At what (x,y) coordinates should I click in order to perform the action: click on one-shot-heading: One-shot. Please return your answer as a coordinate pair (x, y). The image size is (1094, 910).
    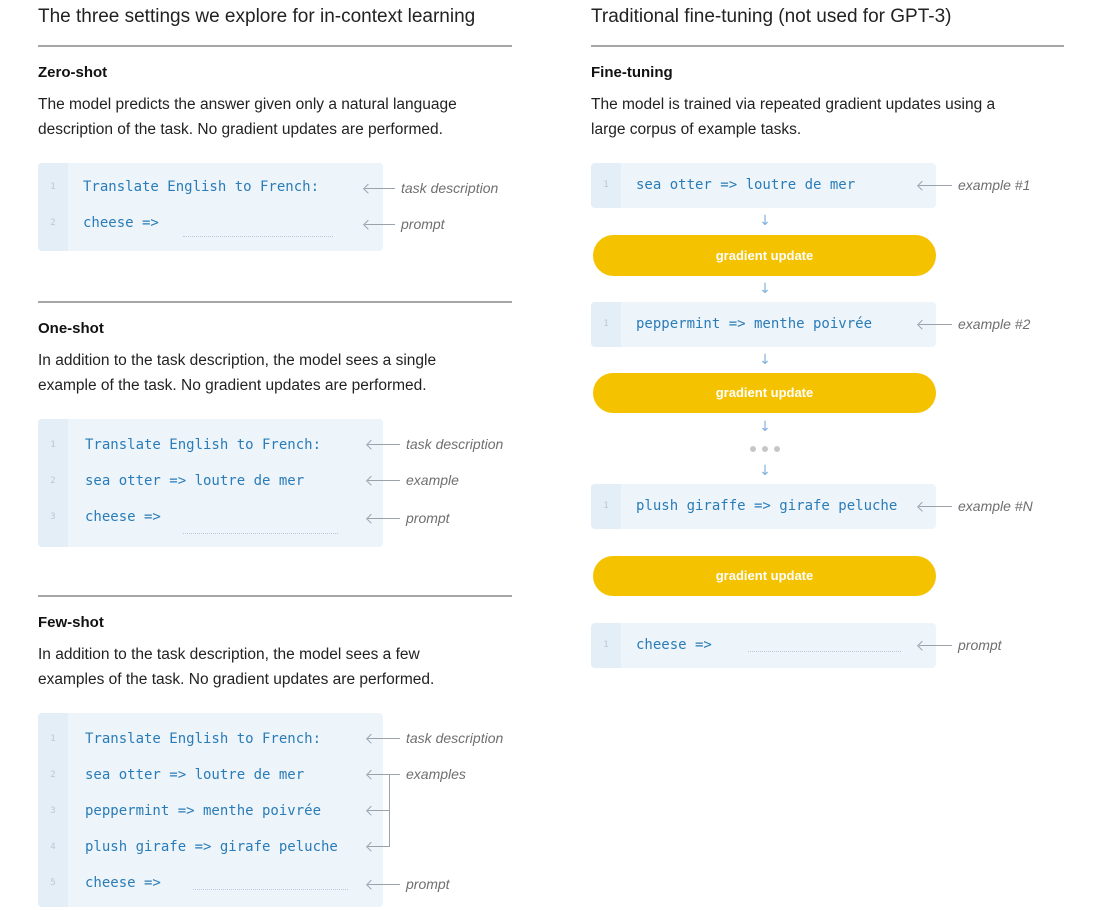
    Looking at the image, I should click on (71, 328).